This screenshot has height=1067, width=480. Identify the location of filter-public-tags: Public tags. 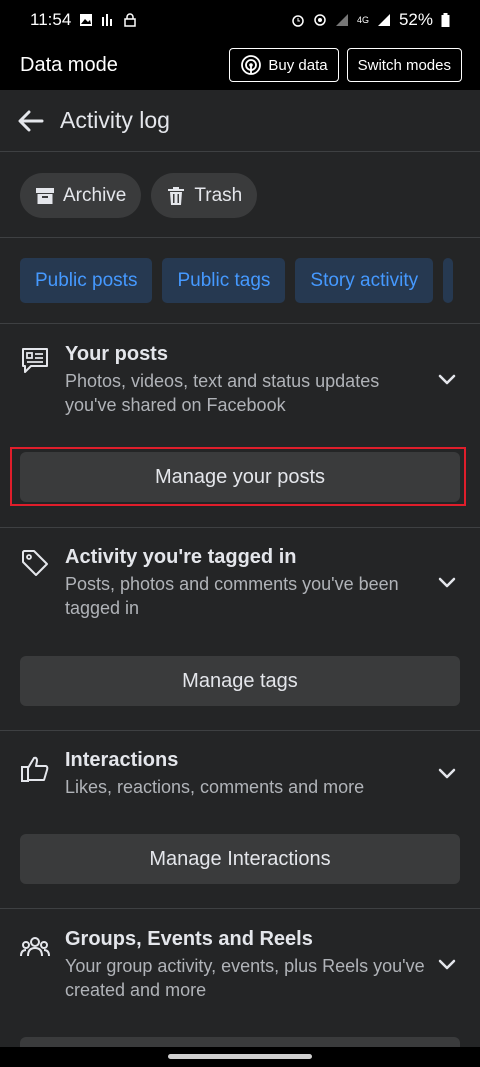
(224, 280).